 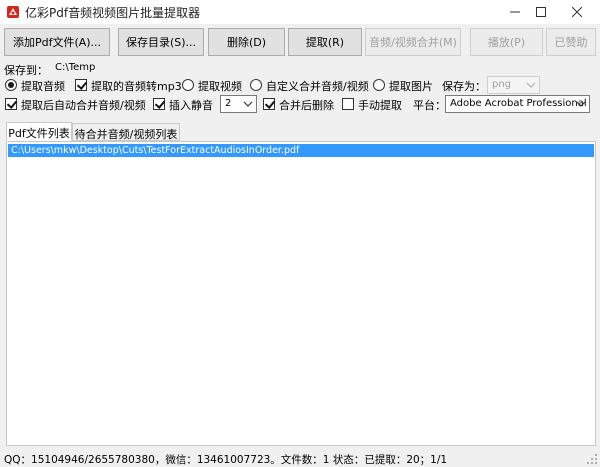 What do you see at coordinates (502, 84) in the screenshot?
I see `save-as-format-value: png` at bounding box center [502, 84].